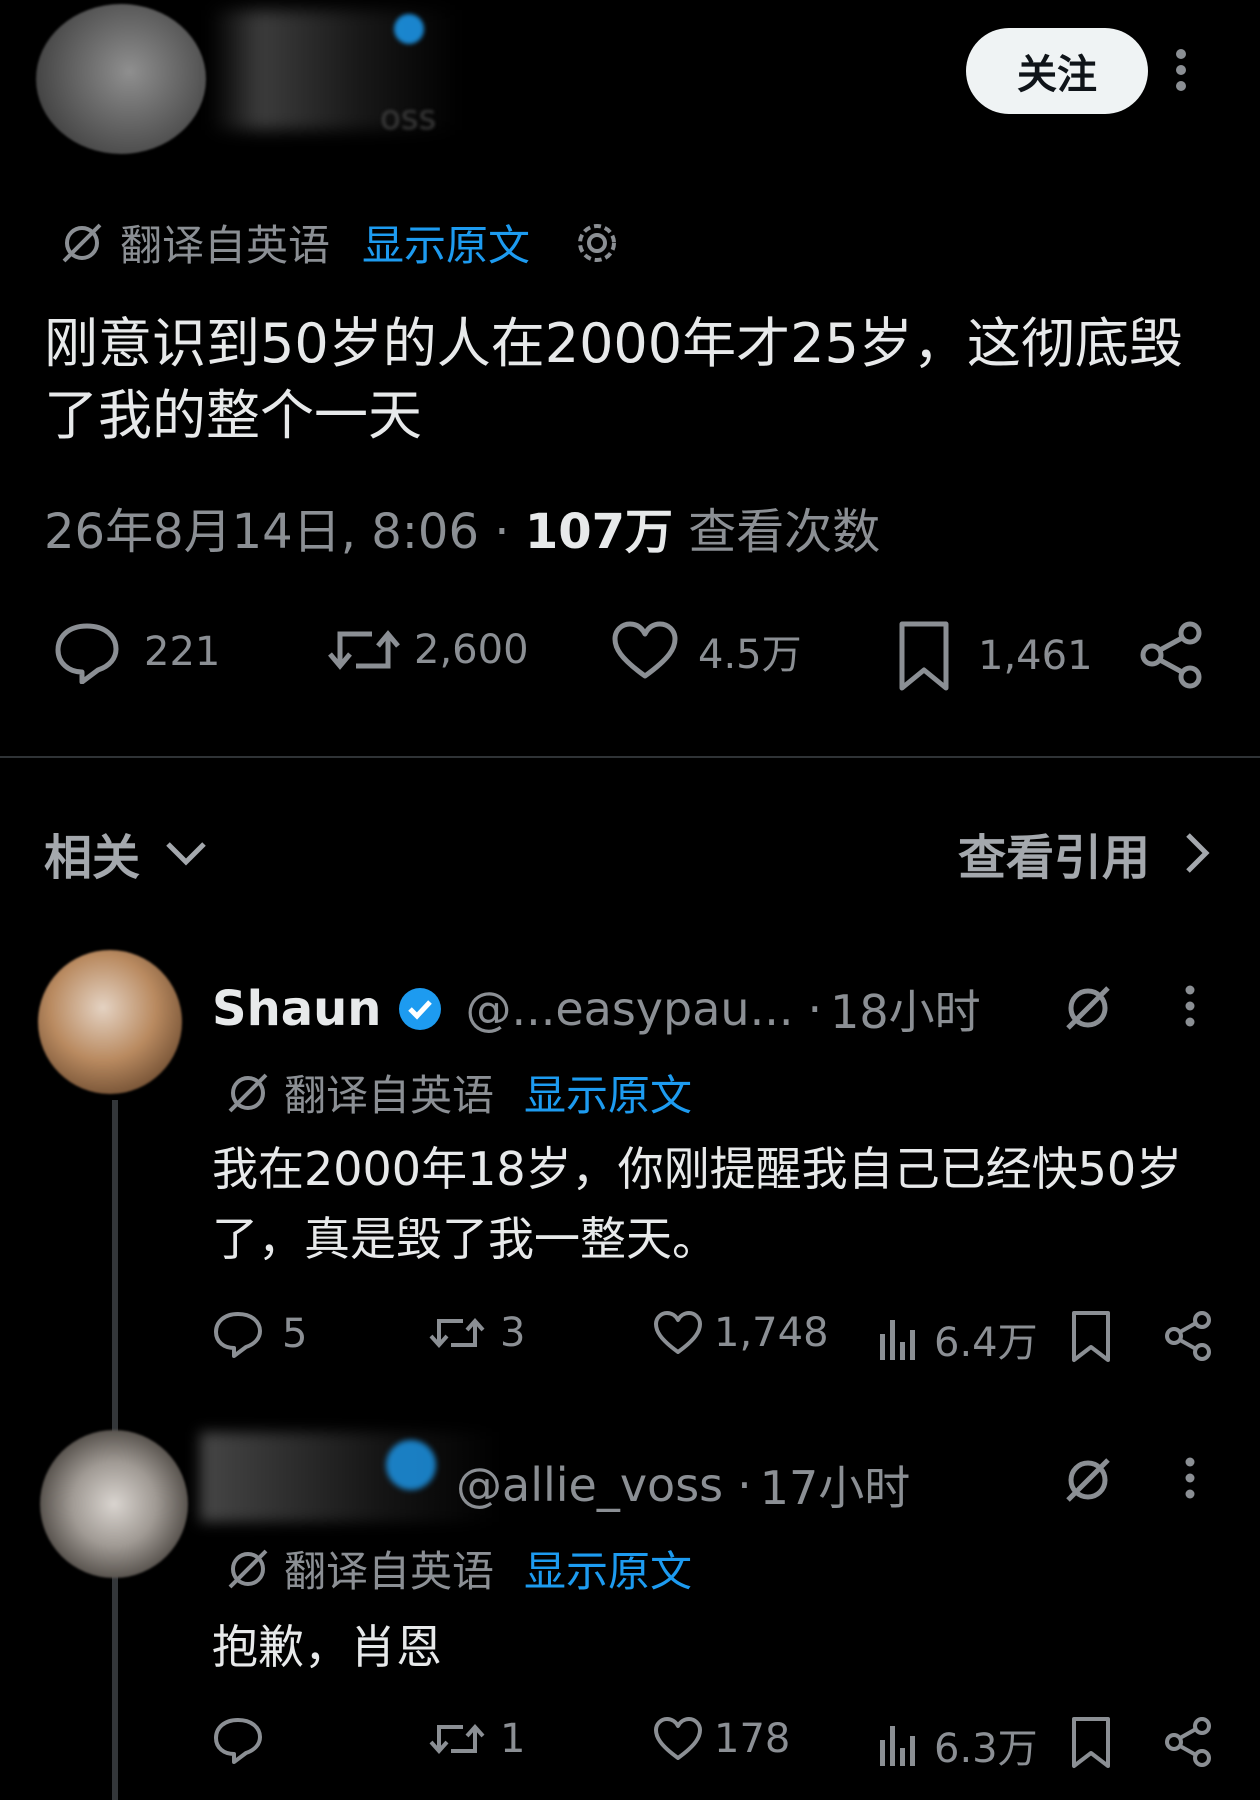 The height and width of the screenshot is (1800, 1260). What do you see at coordinates (350, 1477) in the screenshot?
I see `reply-author-name-redacted` at bounding box center [350, 1477].